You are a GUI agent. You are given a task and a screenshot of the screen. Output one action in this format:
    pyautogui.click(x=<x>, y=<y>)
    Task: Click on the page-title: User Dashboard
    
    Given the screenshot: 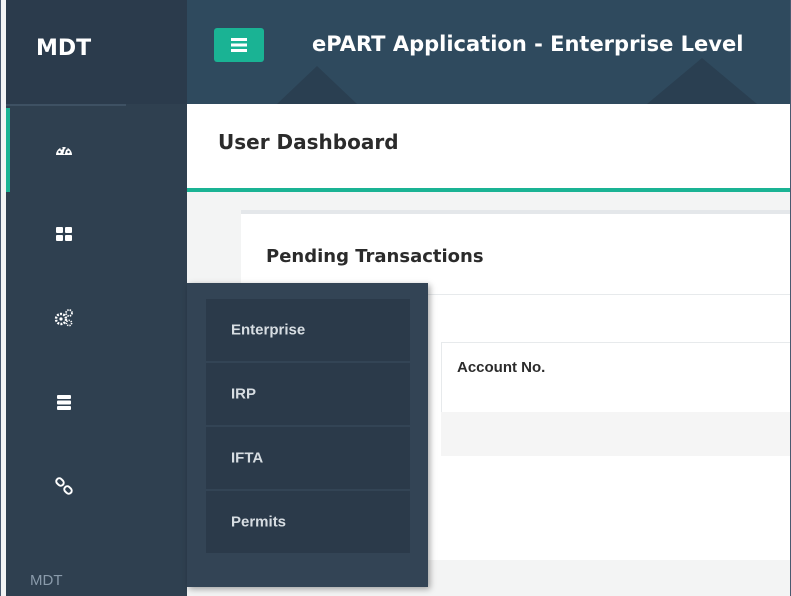 What is the action you would take?
    pyautogui.click(x=308, y=142)
    